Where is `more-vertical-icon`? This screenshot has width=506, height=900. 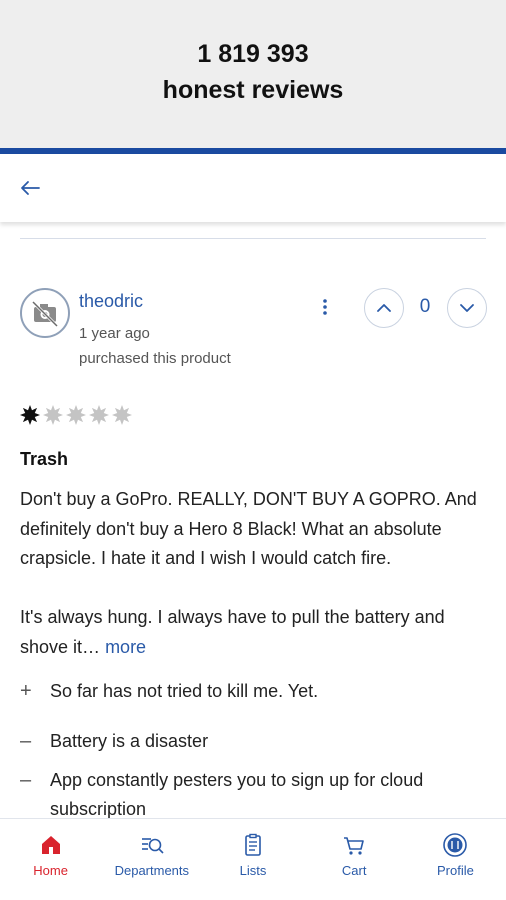 more-vertical-icon is located at coordinates (325, 307).